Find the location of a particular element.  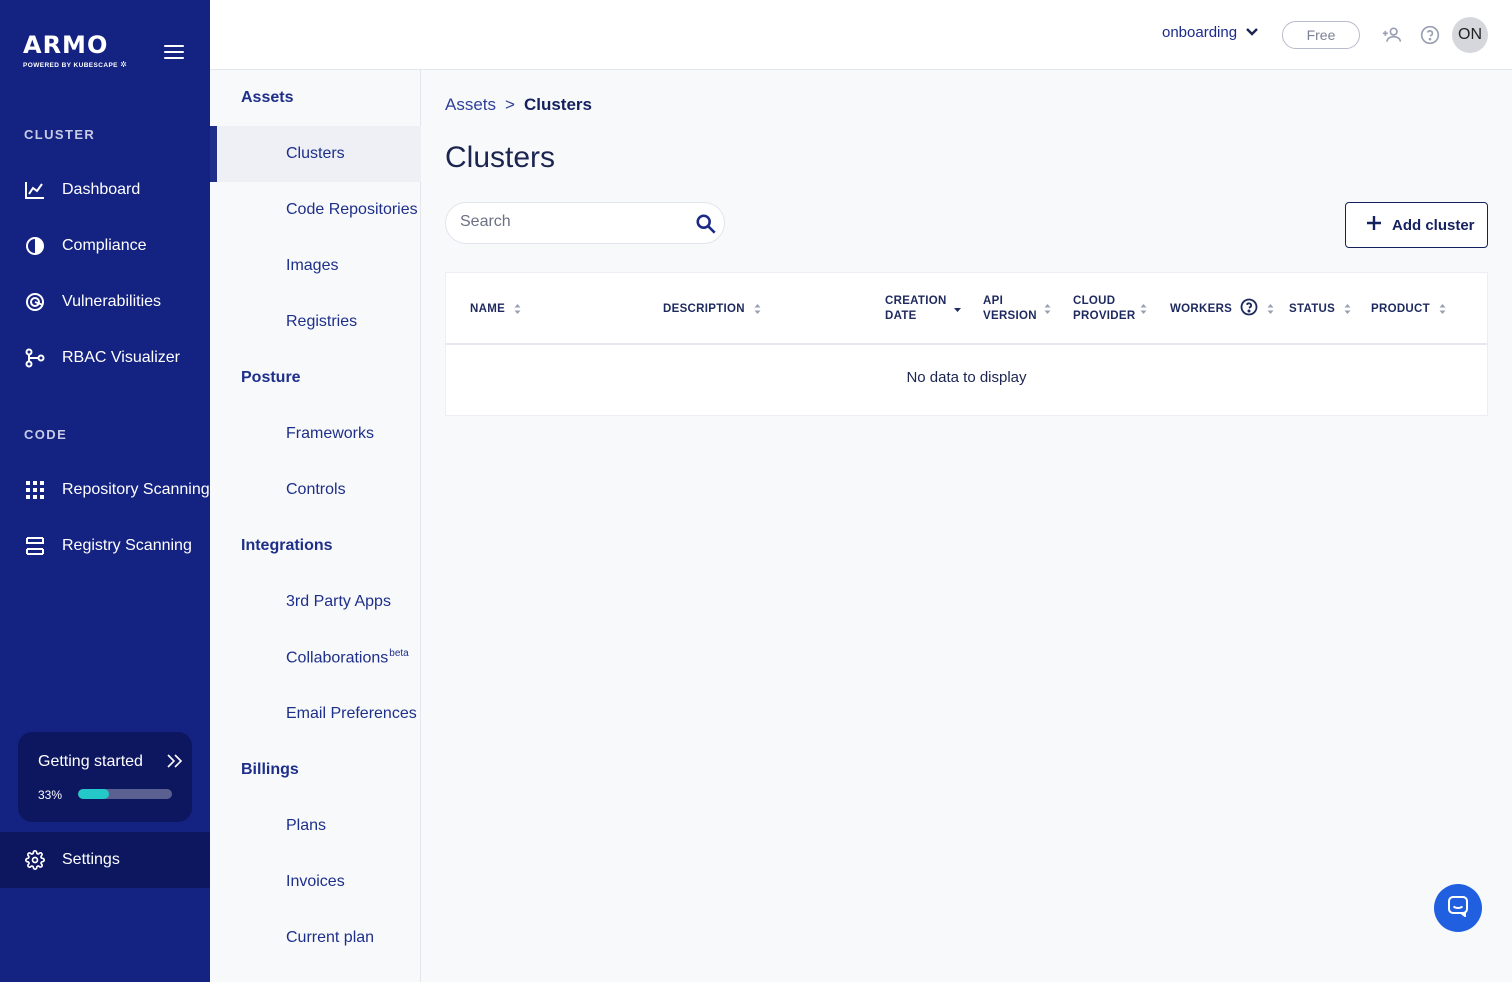

top-bar: onboarding Free ON is located at coordinates (861, 35).